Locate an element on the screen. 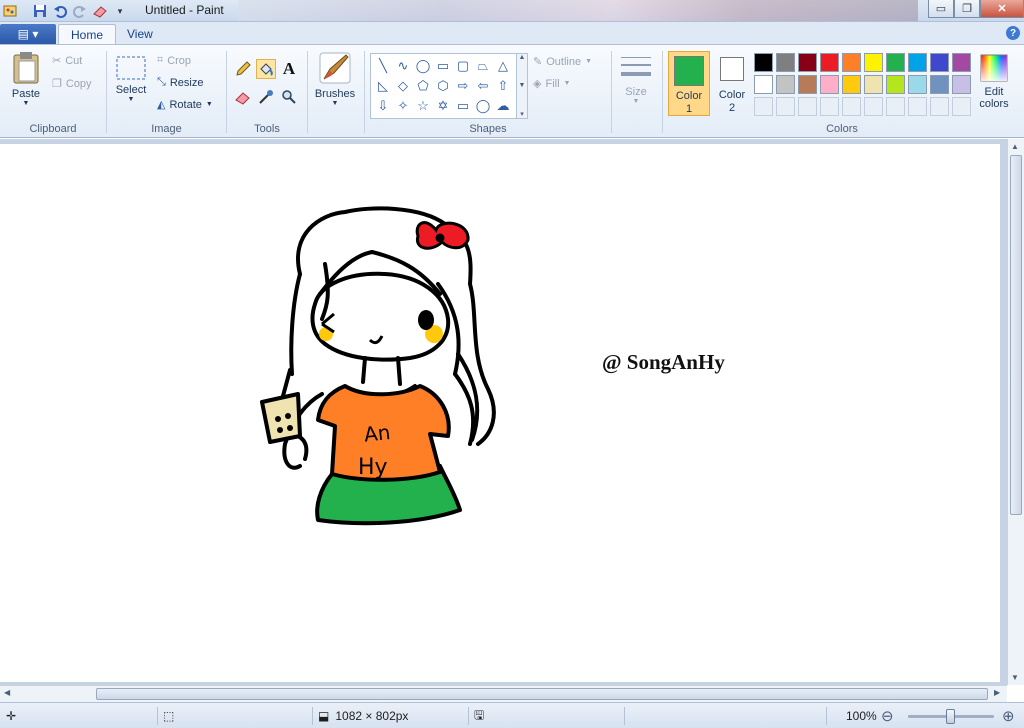 The height and width of the screenshot is (728, 1024). curve-shape-icon: ∿ is located at coordinates (403, 66).